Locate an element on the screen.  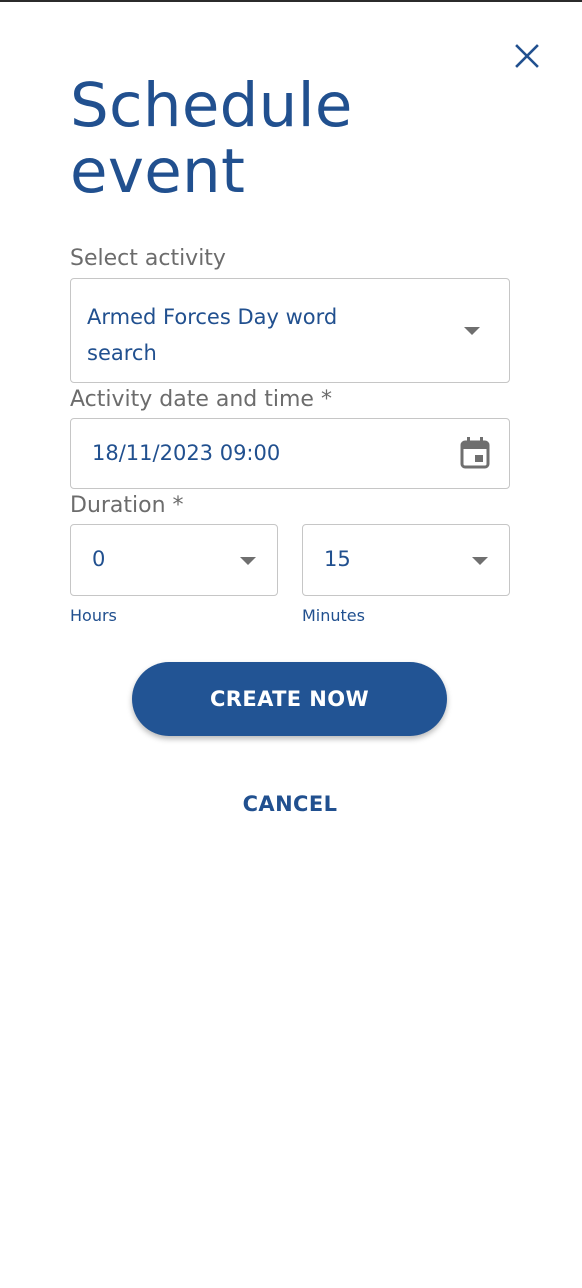
create-now-label: CREATE NOW is located at coordinates (289, 699).